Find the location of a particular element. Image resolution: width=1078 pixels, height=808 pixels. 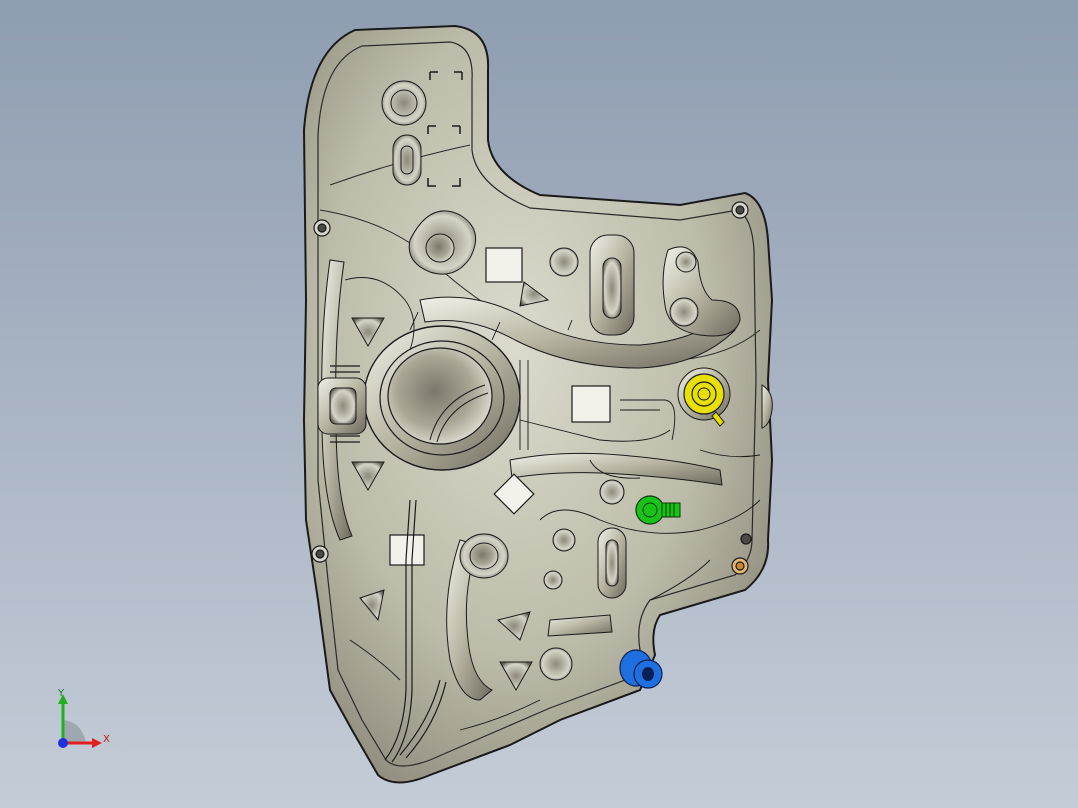

x-axis-label: X is located at coordinates (106, 739).